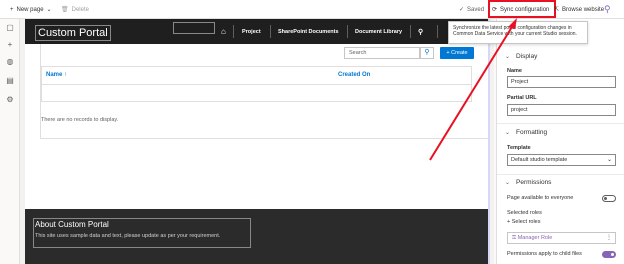  I want to click on annotation-arrow, so click(473, 89).